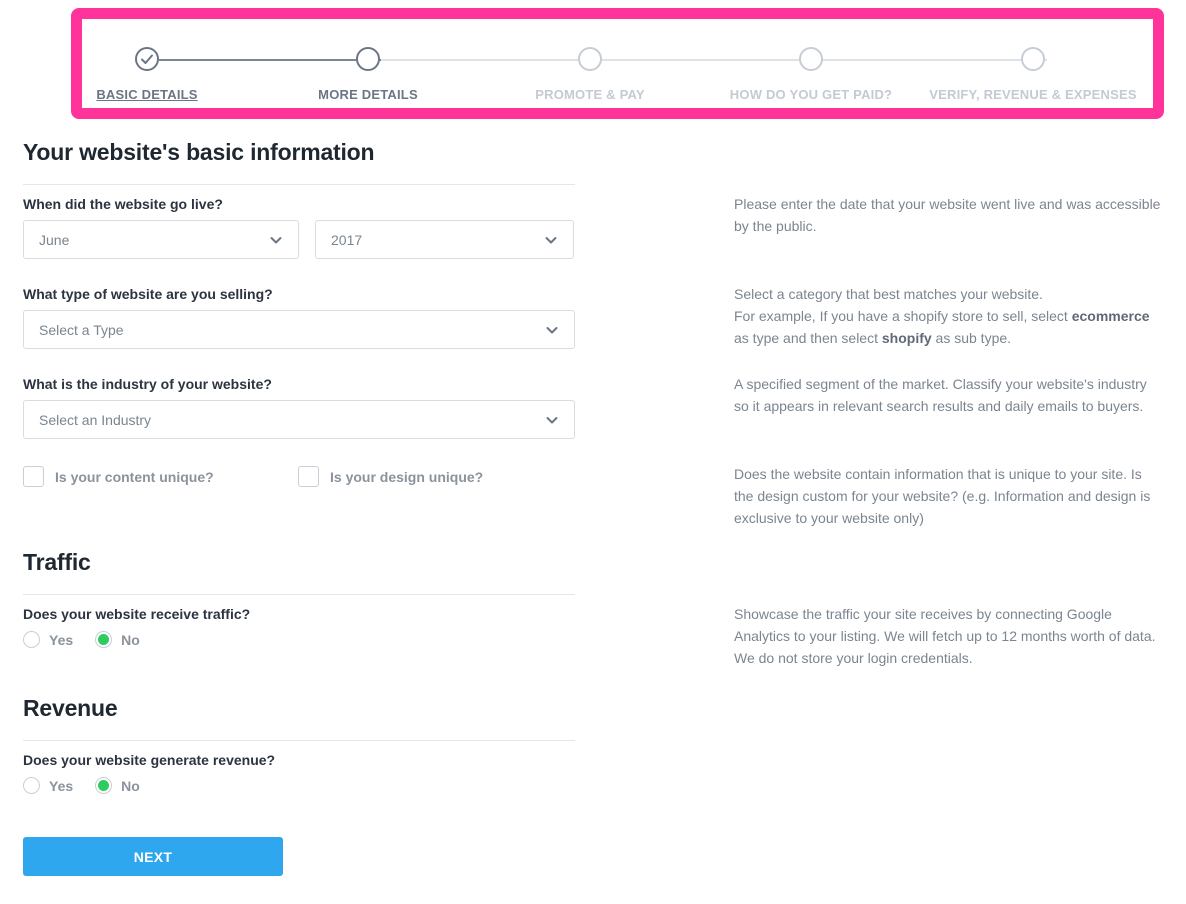 The width and height of the screenshot is (1186, 904). Describe the element at coordinates (906, 338) in the screenshot. I see `help-type-bold-shopify: shopify` at that location.